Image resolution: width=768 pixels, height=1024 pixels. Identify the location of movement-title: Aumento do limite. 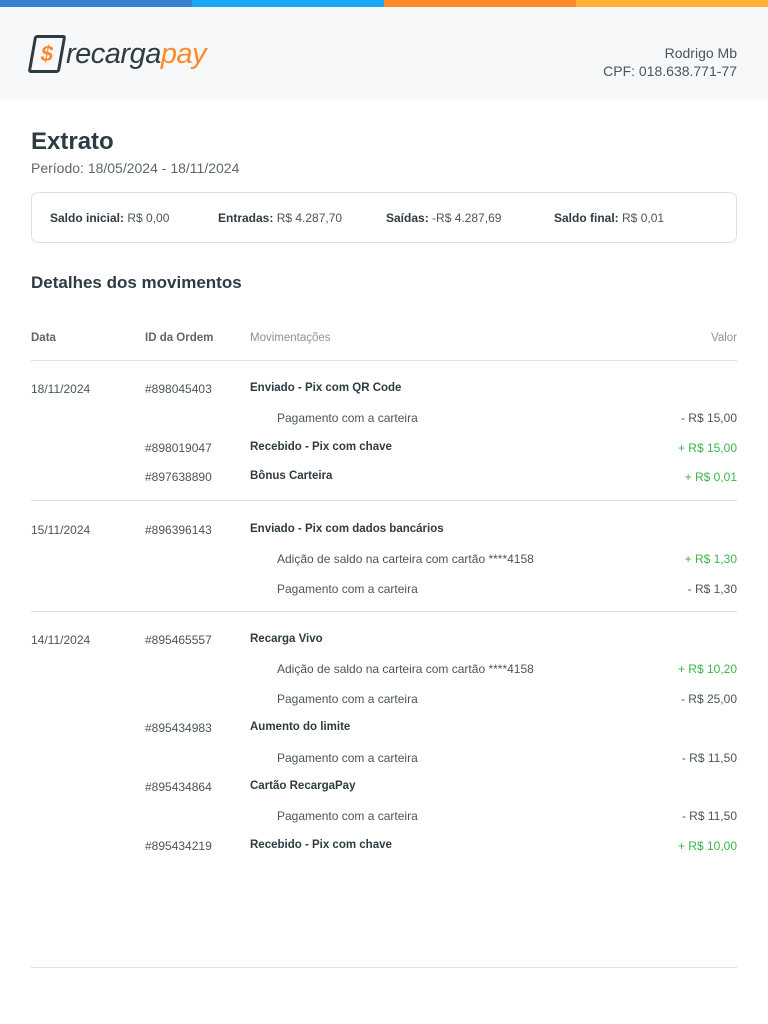
(300, 727).